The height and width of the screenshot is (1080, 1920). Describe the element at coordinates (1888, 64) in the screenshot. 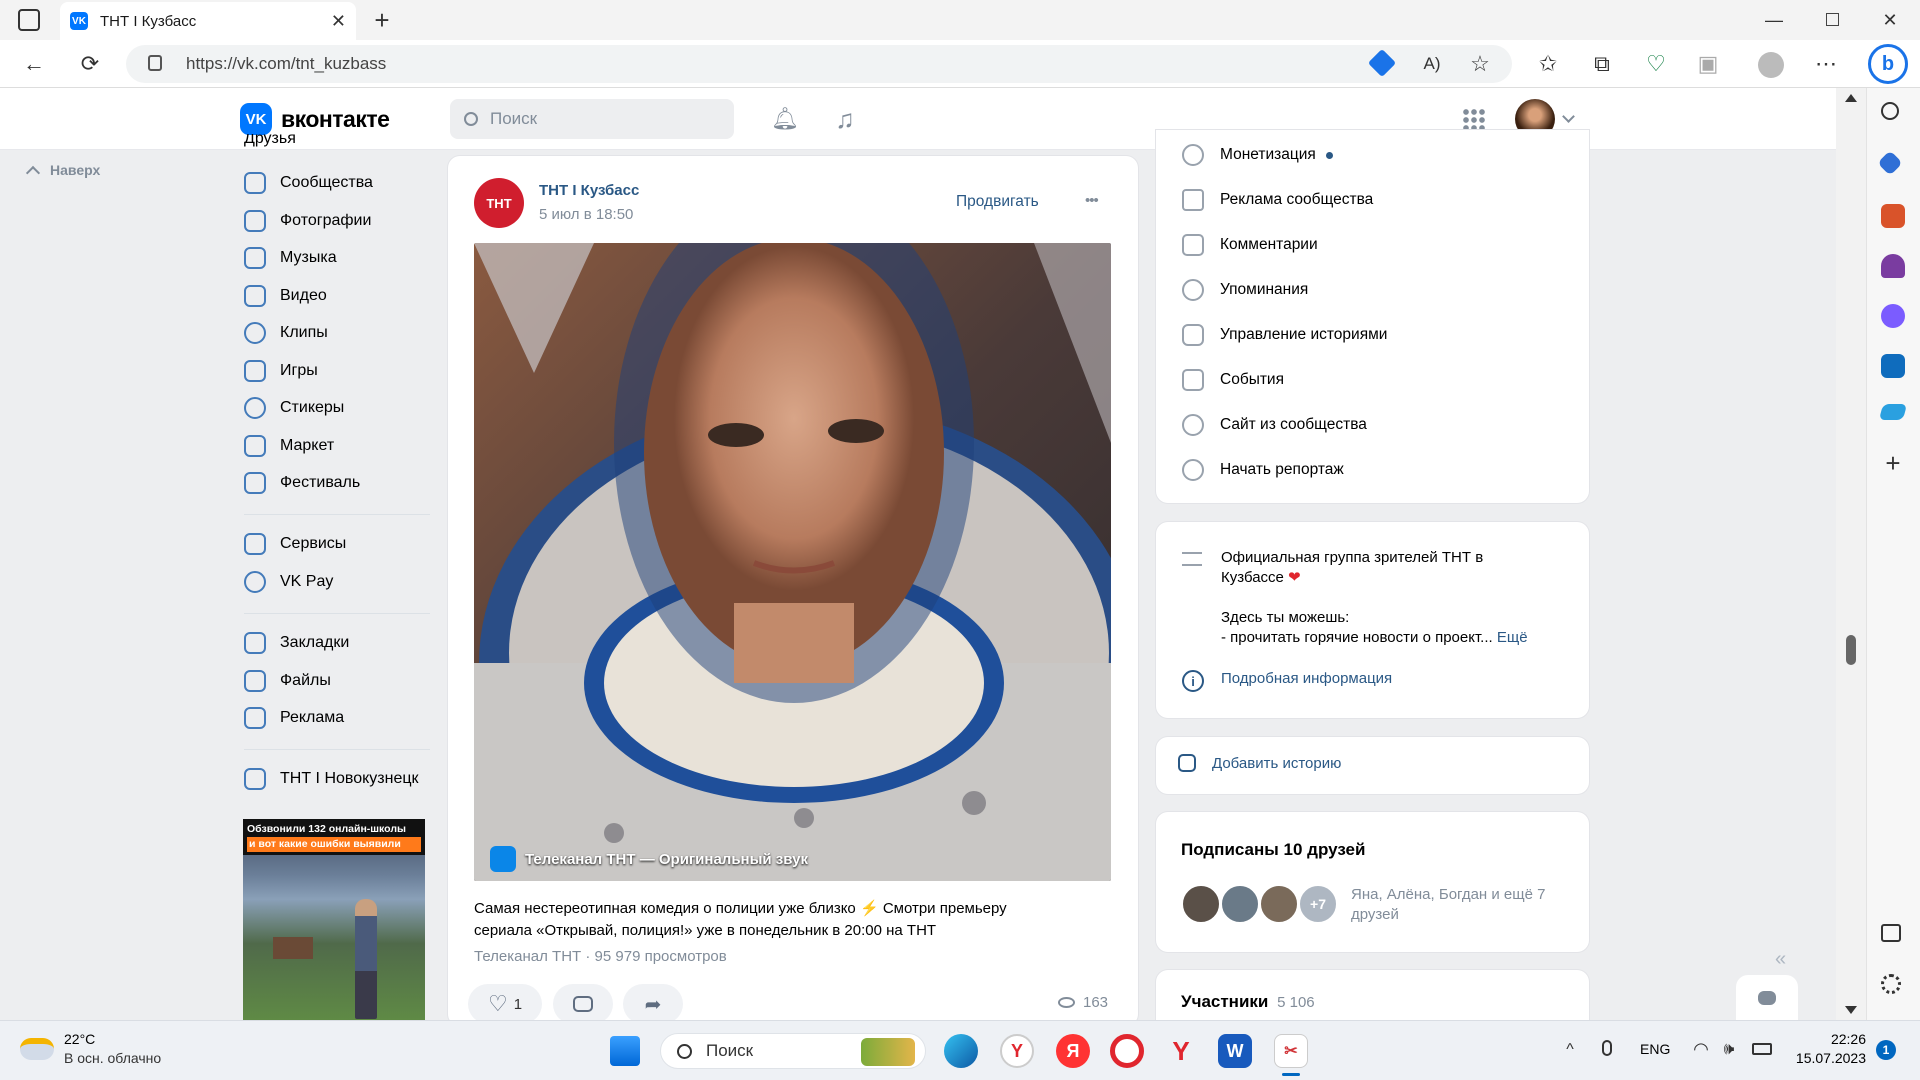

I see `bing-copilot-icon: b` at that location.